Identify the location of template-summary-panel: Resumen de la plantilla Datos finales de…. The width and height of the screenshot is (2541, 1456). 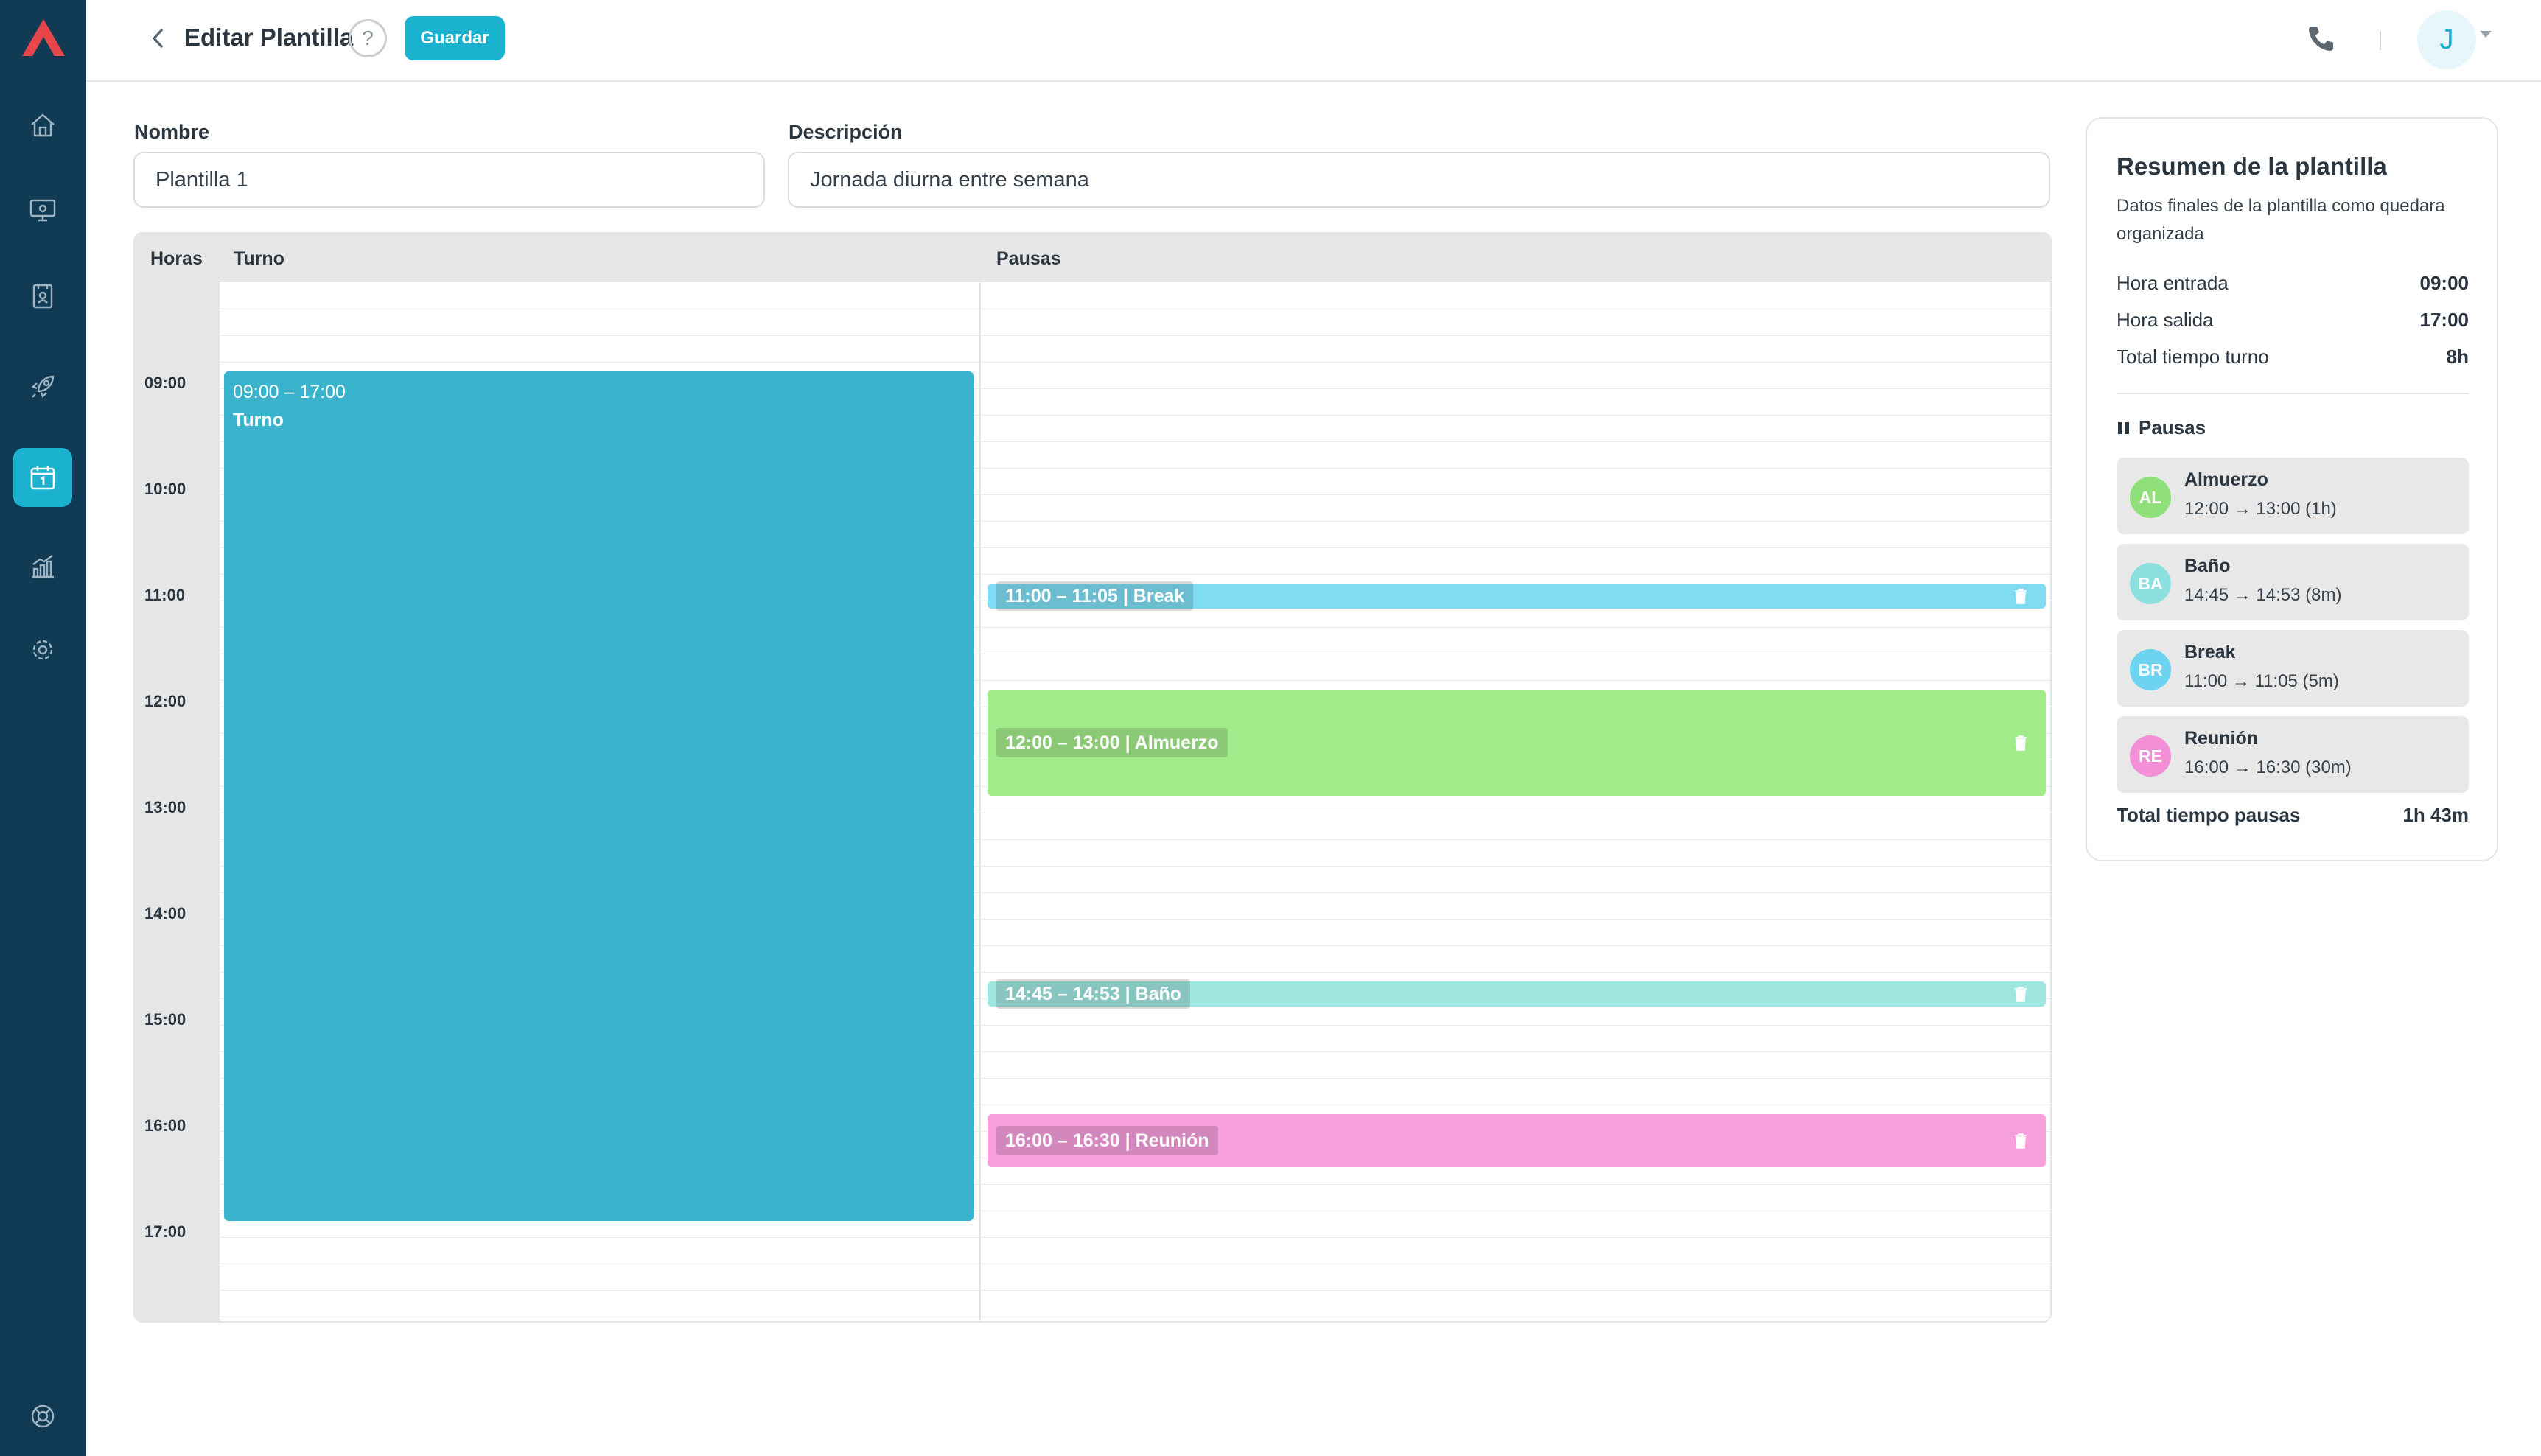
(2292, 489).